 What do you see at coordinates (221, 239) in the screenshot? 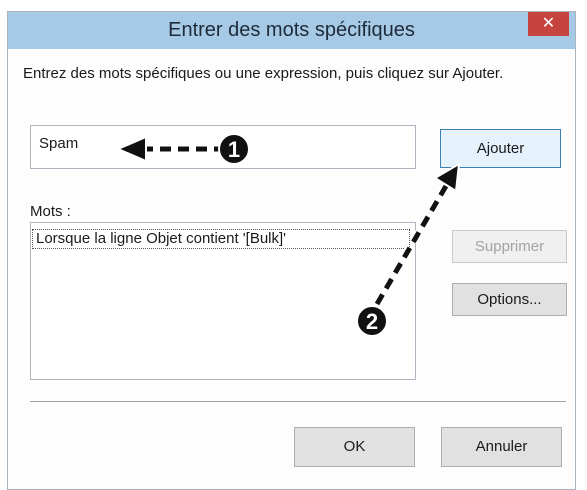
I see `list-item: Lorsque la ligne Objet contient '[Bulk]'` at bounding box center [221, 239].